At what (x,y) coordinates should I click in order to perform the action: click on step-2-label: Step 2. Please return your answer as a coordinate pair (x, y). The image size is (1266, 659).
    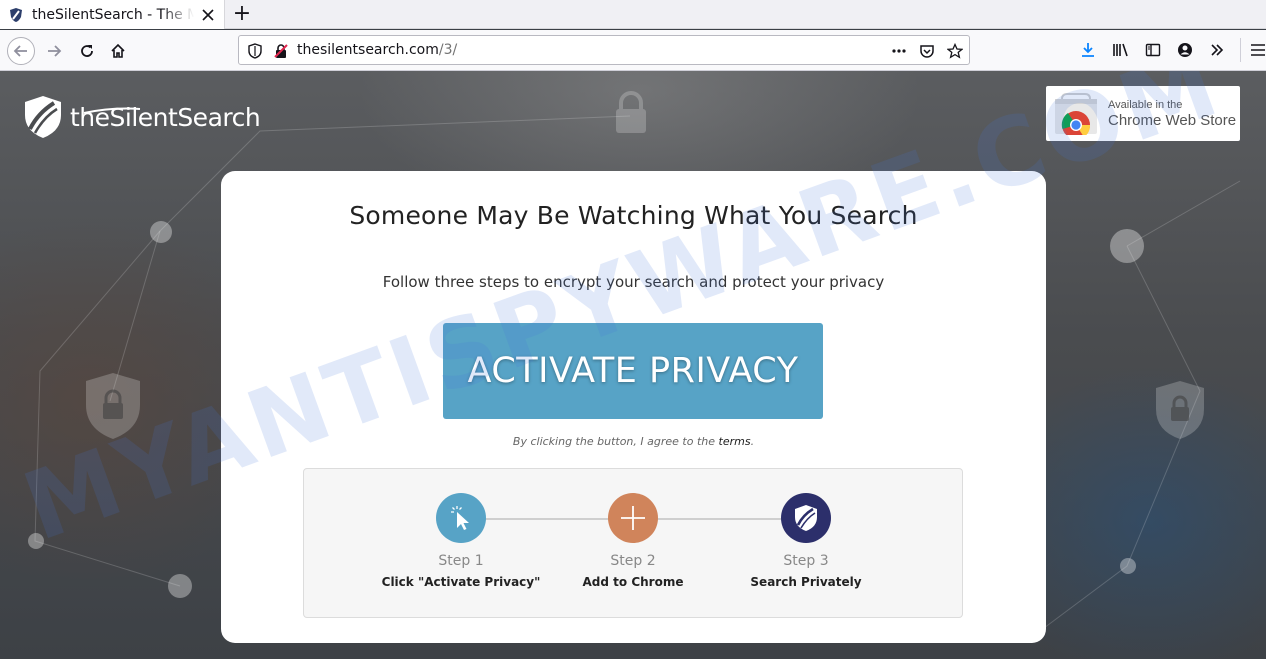
    Looking at the image, I should click on (633, 561).